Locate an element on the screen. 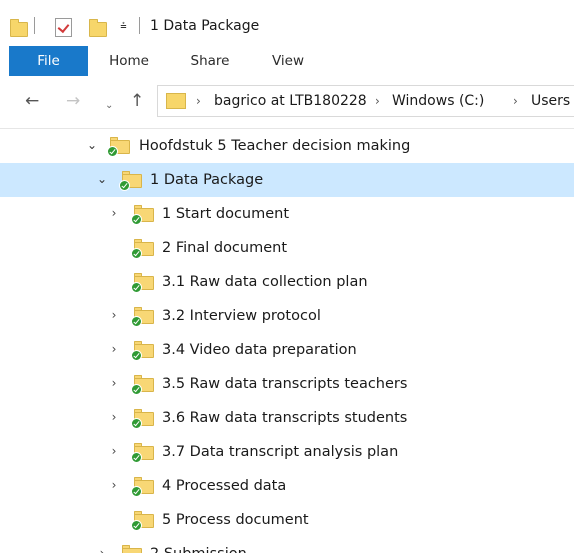 The width and height of the screenshot is (574, 553). ribbon-tabs: File Home Share View is located at coordinates (287, 61).